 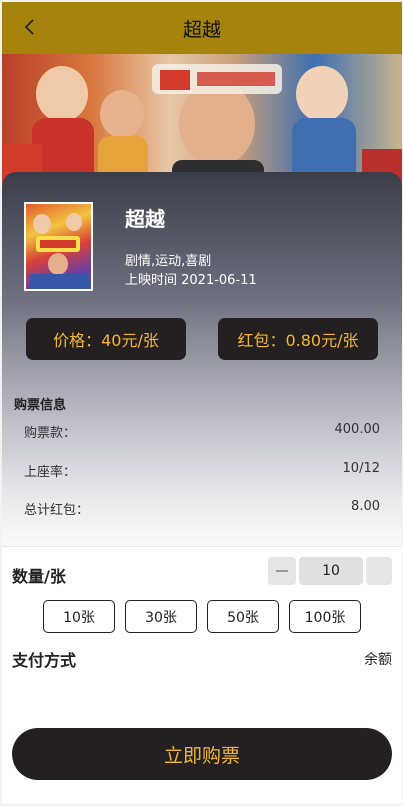 What do you see at coordinates (145, 219) in the screenshot?
I see `movie-title: 超越` at bounding box center [145, 219].